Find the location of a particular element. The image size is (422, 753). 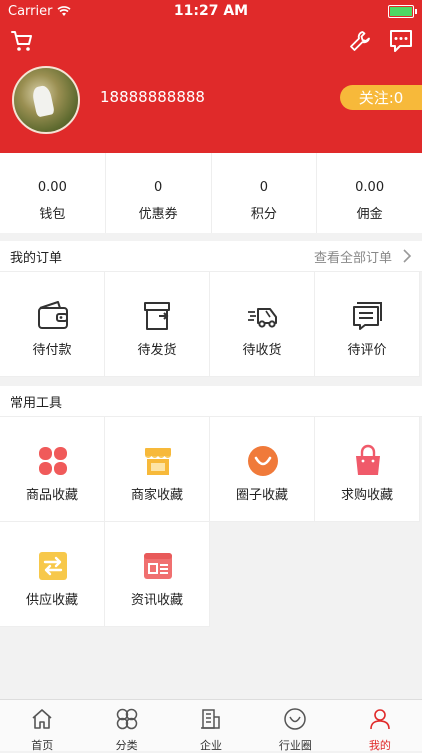

smile-icon is located at coordinates (263, 461).